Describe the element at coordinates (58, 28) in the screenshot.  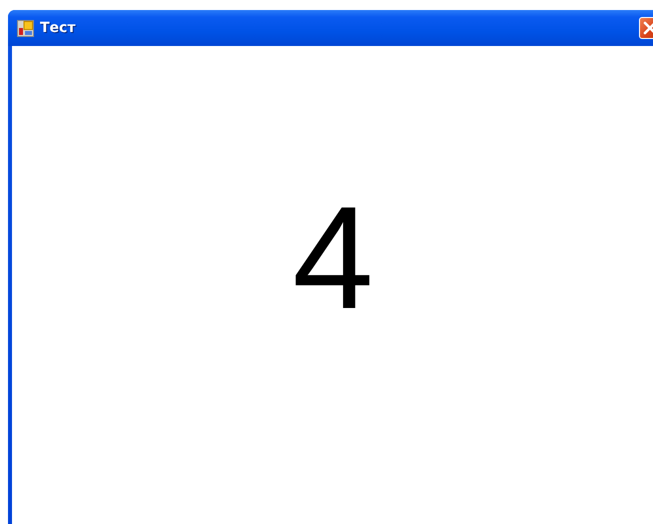
I see `window-title: Тест` at that location.